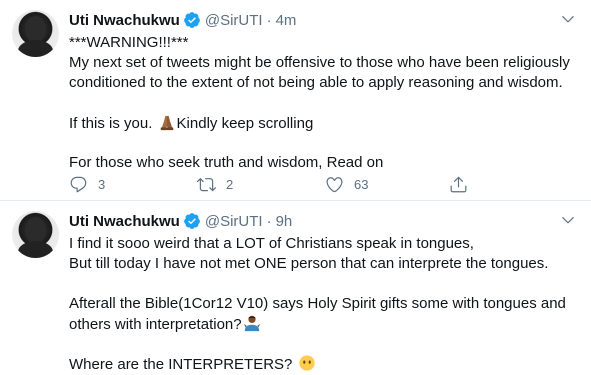 This screenshot has width=591, height=375. I want to click on heart-icon, so click(334, 184).